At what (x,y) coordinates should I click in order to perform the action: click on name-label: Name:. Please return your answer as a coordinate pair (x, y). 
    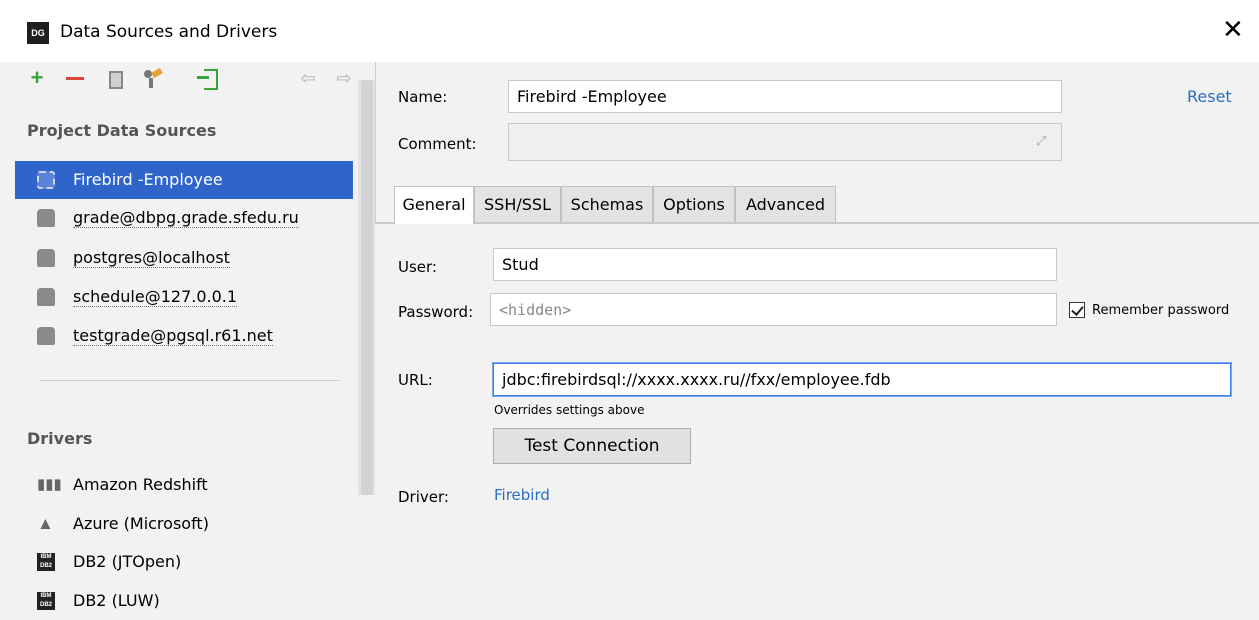
    Looking at the image, I should click on (423, 97).